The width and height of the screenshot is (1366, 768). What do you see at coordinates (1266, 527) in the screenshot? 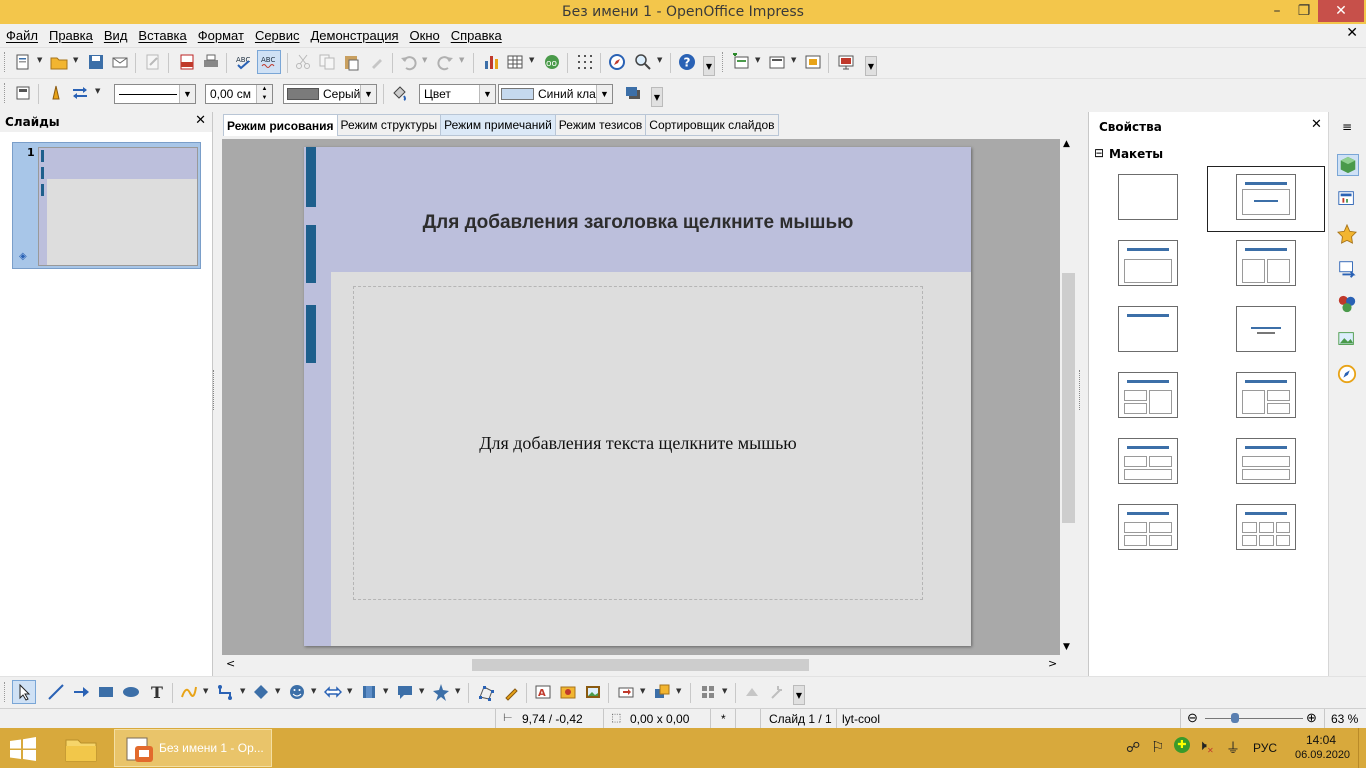
I see `layout-title-6content` at bounding box center [1266, 527].